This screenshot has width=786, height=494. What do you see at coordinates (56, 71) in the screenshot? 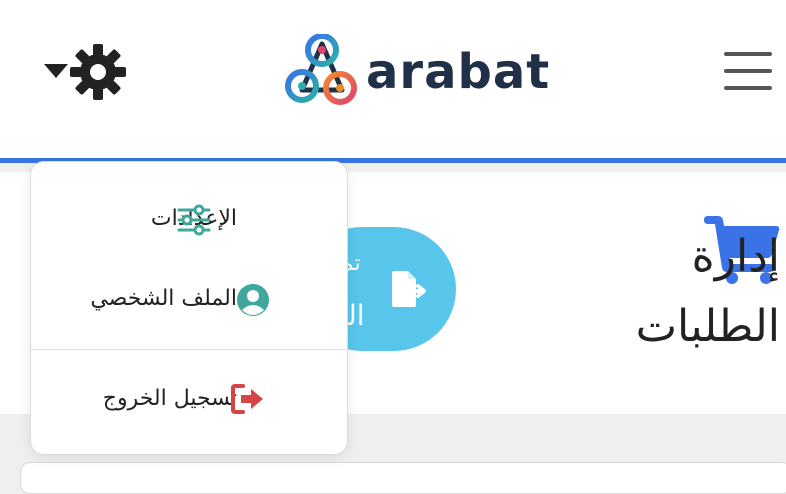
I see `caret-down-icon` at bounding box center [56, 71].